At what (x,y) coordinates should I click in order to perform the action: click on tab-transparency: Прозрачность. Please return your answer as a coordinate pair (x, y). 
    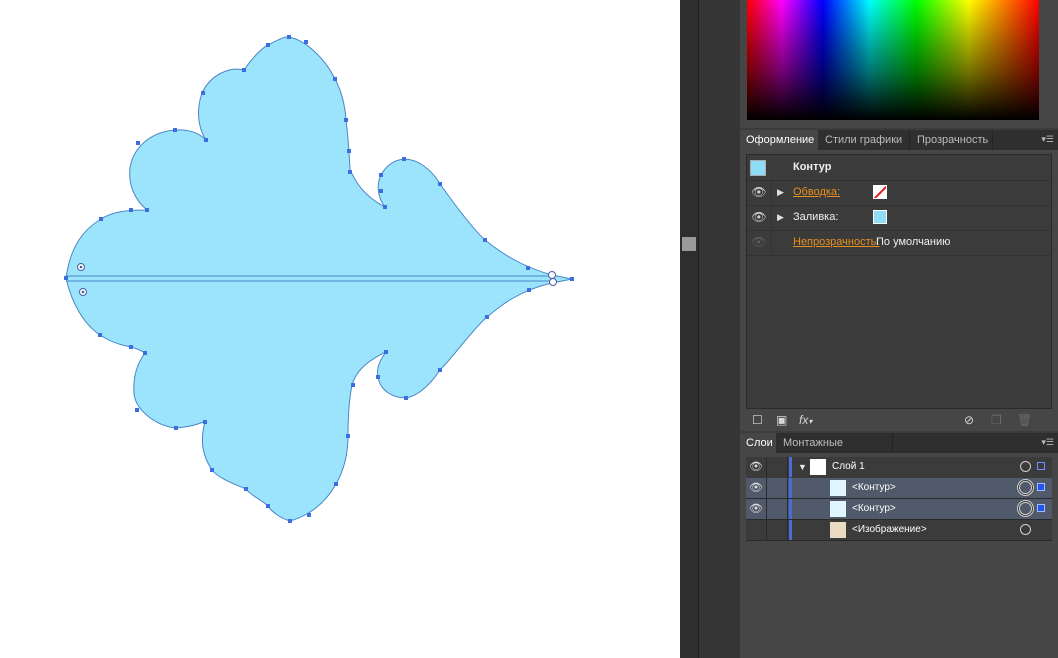
    Looking at the image, I should click on (952, 140).